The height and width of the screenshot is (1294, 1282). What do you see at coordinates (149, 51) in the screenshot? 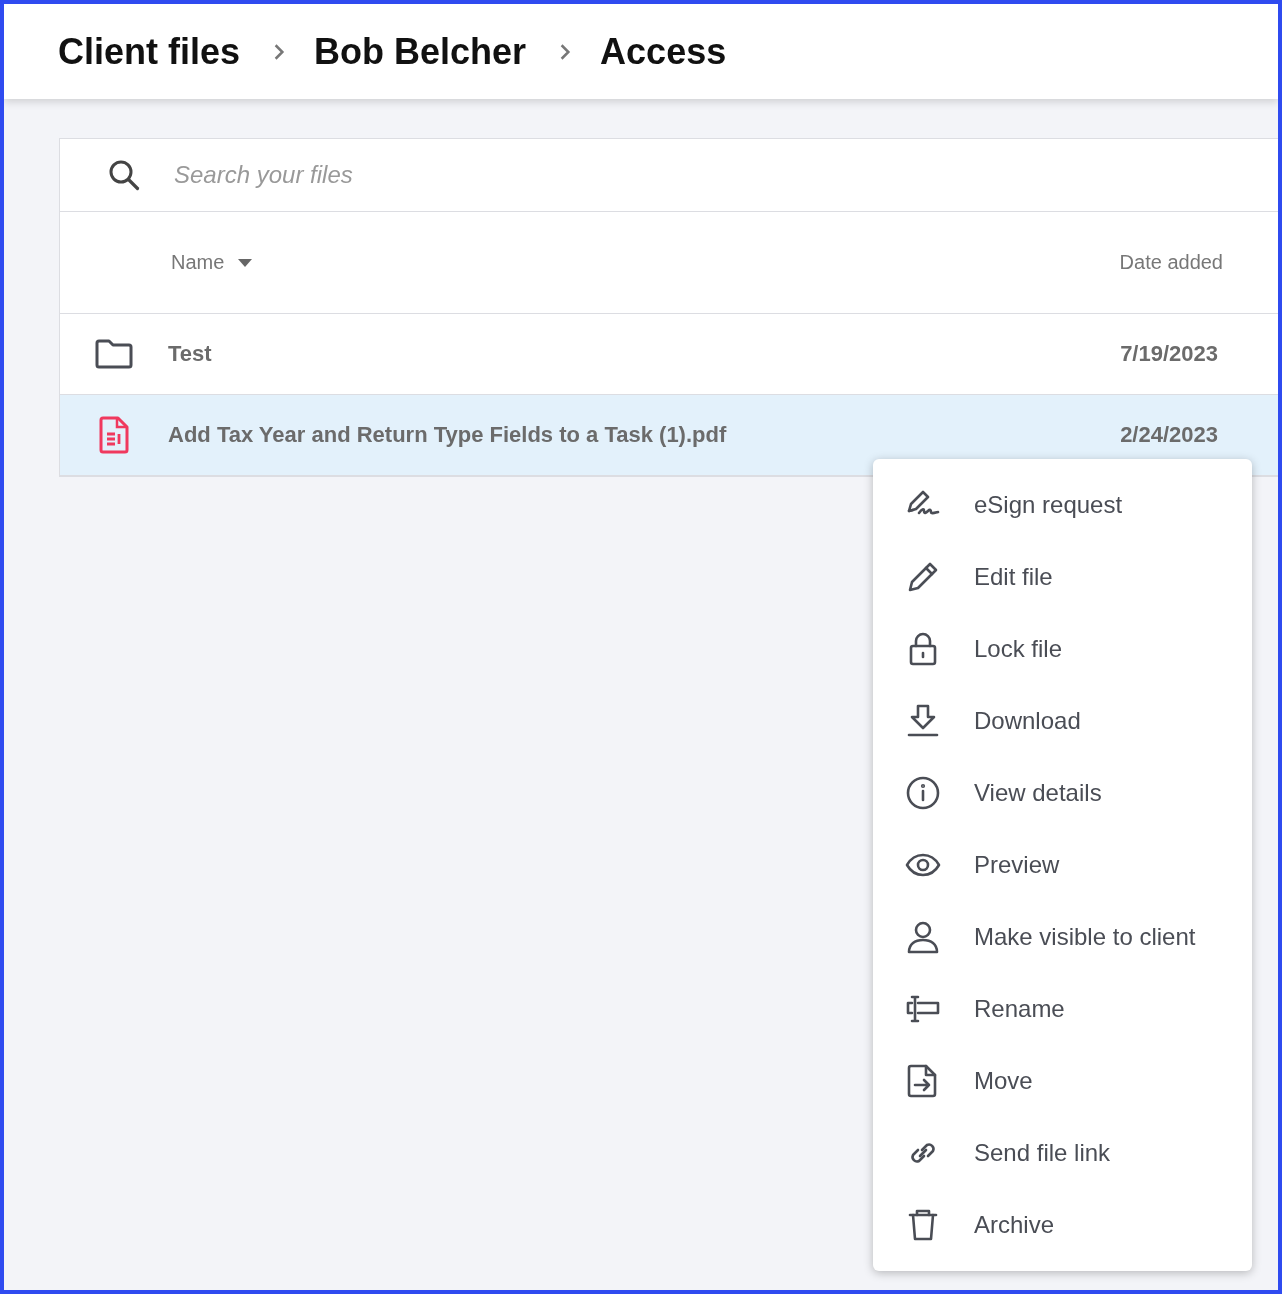
I see `breadcrumb-link: Client files` at bounding box center [149, 51].